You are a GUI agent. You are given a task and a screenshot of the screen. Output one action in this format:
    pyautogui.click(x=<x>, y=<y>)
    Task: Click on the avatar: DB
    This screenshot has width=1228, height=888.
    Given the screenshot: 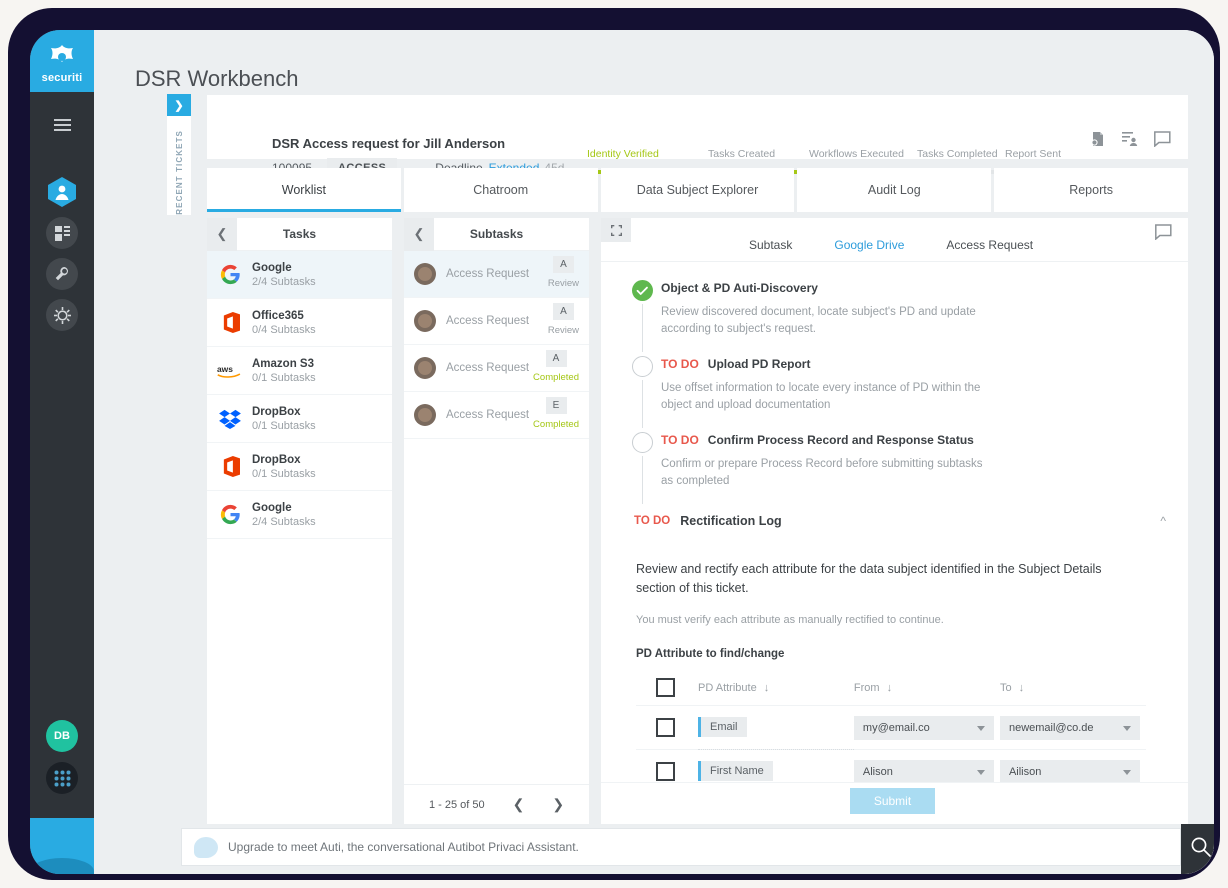 What is the action you would take?
    pyautogui.click(x=62, y=736)
    